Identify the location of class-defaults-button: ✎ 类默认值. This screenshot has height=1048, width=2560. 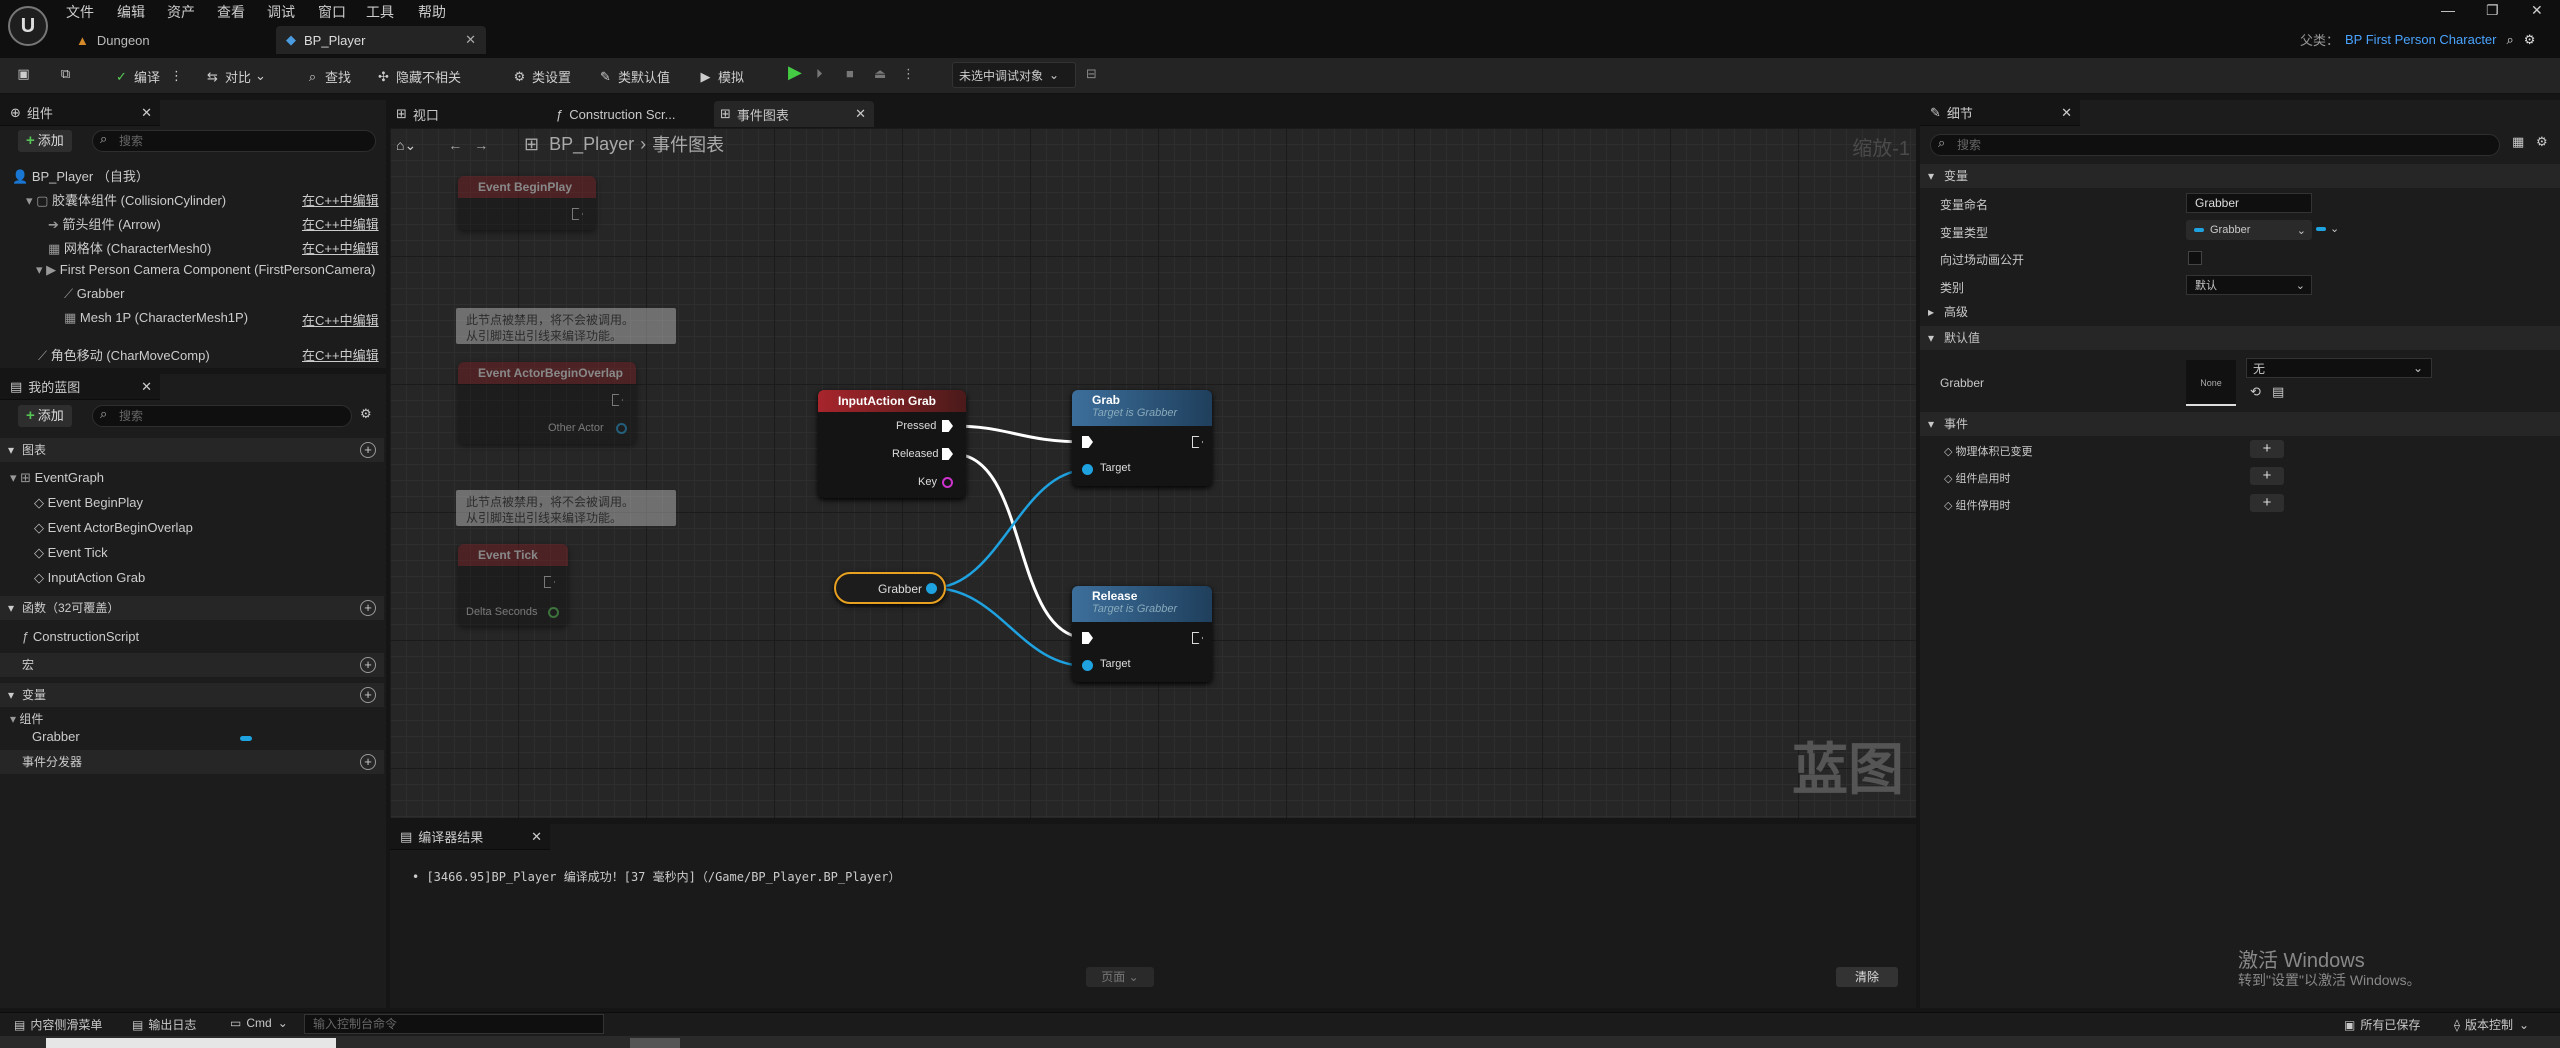
(634, 76).